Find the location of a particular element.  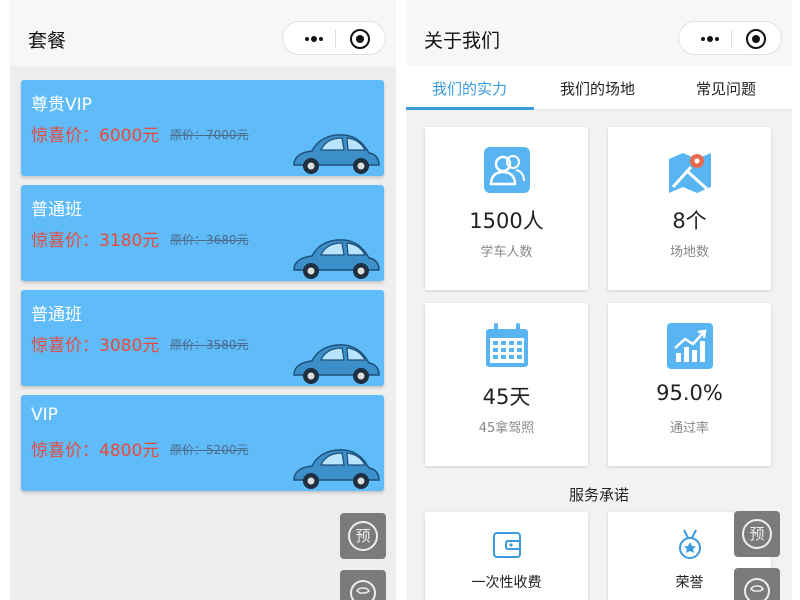

active-tab-indicator is located at coordinates (470, 108).